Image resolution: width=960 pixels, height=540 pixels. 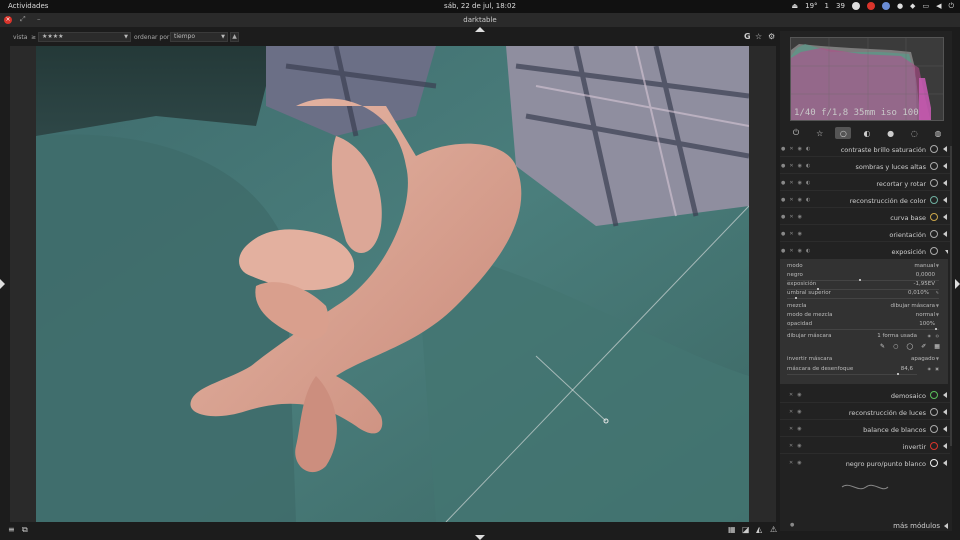 I want to click on panel-scrollbar, so click(x=951, y=296).